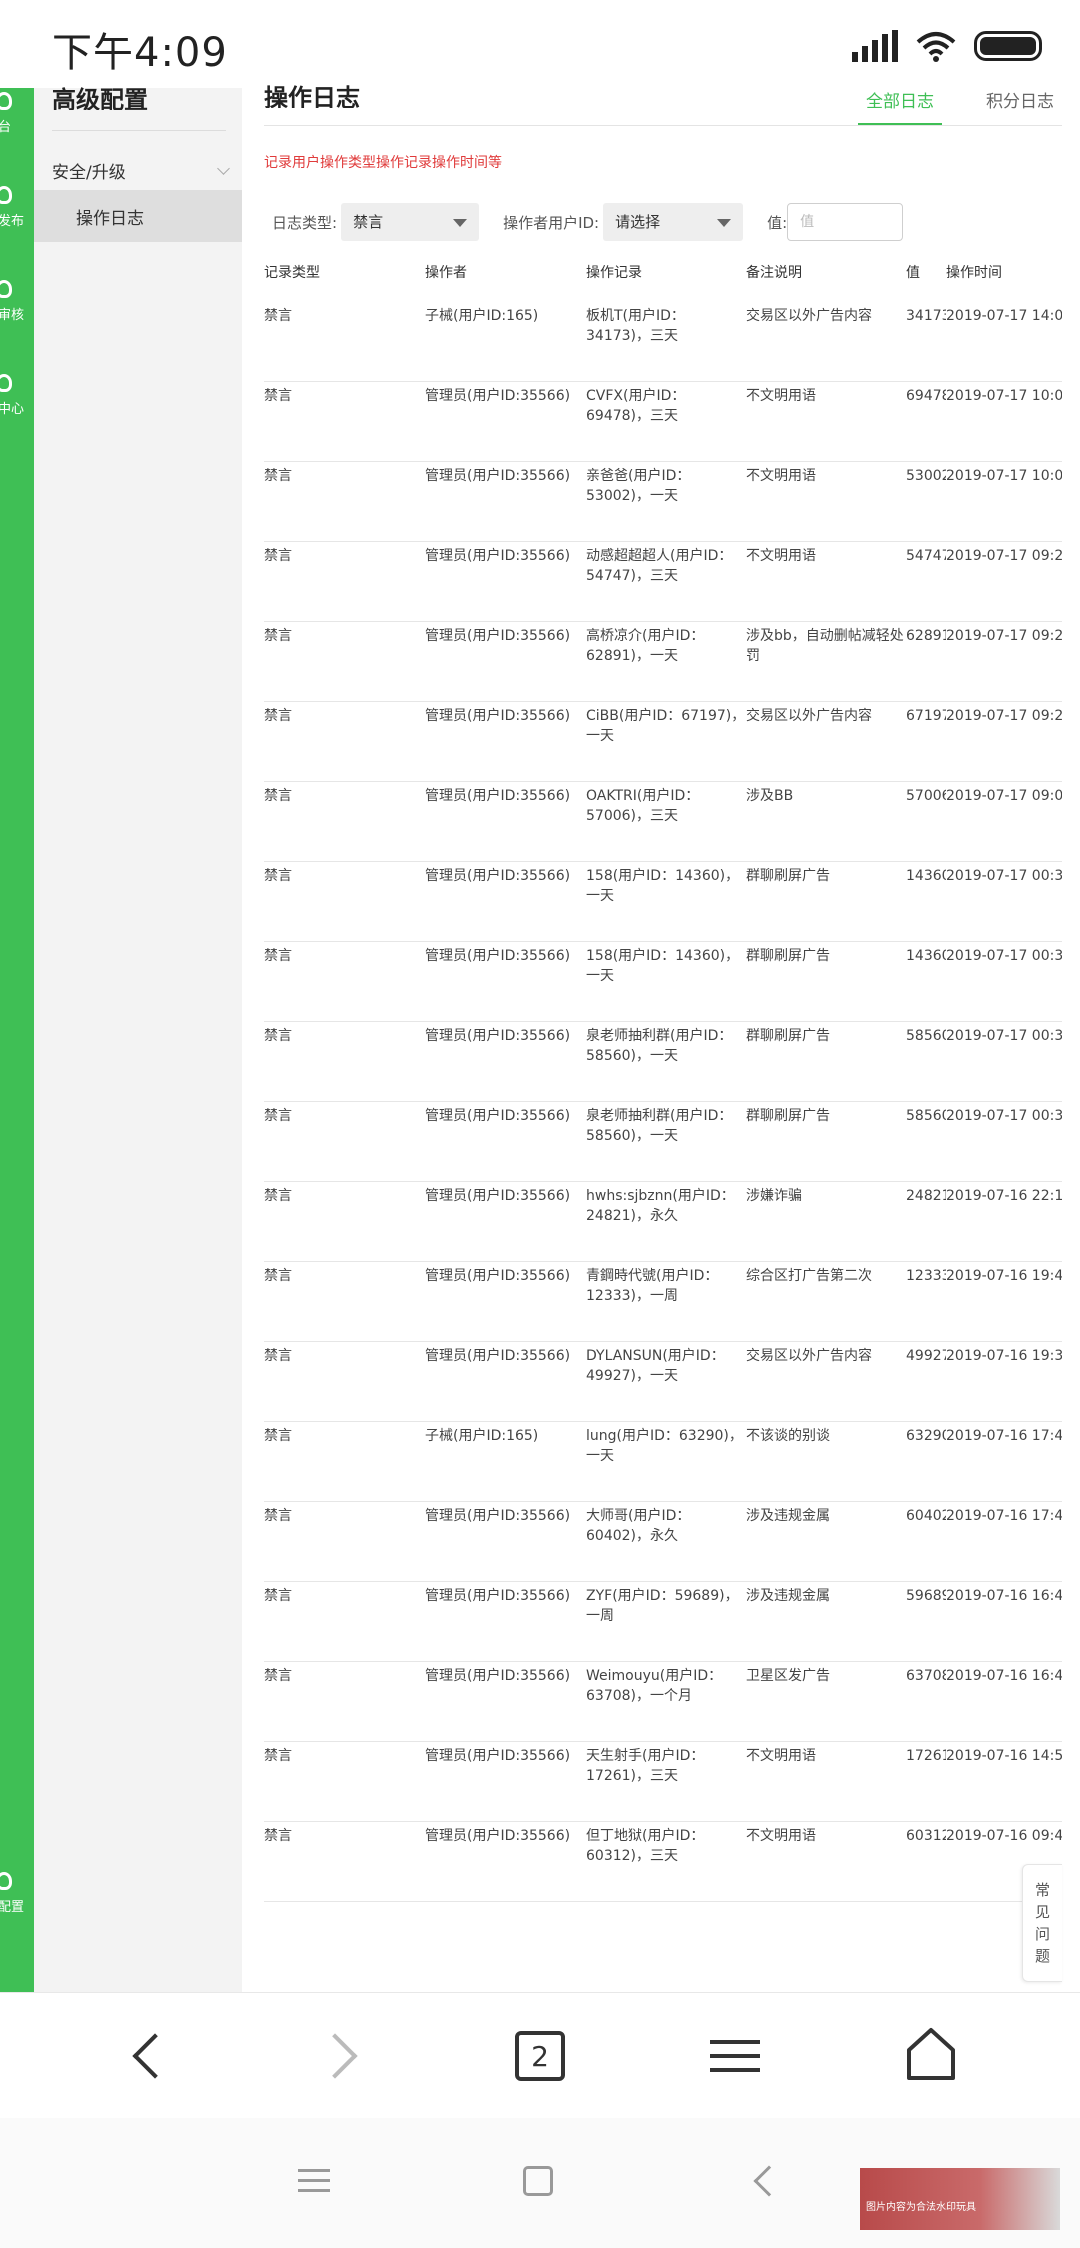 The image size is (1080, 2248). What do you see at coordinates (410, 222) in the screenshot?
I see `log-type-select: 禁言` at bounding box center [410, 222].